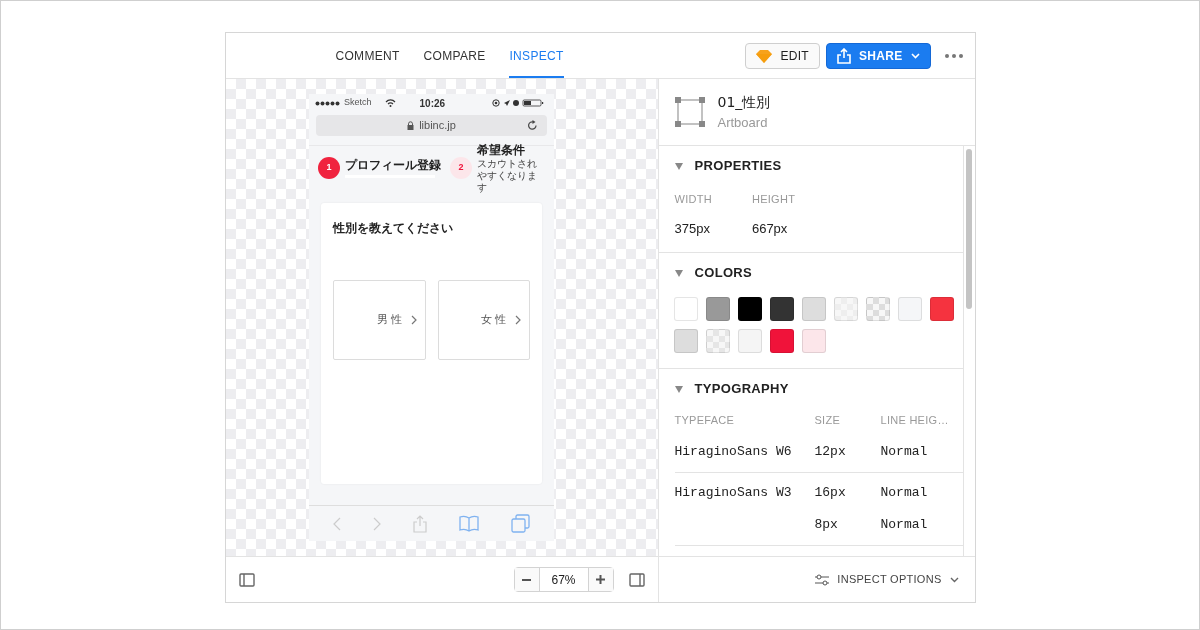 The image size is (1200, 630). I want to click on carrier-text: Sketch, so click(358, 103).